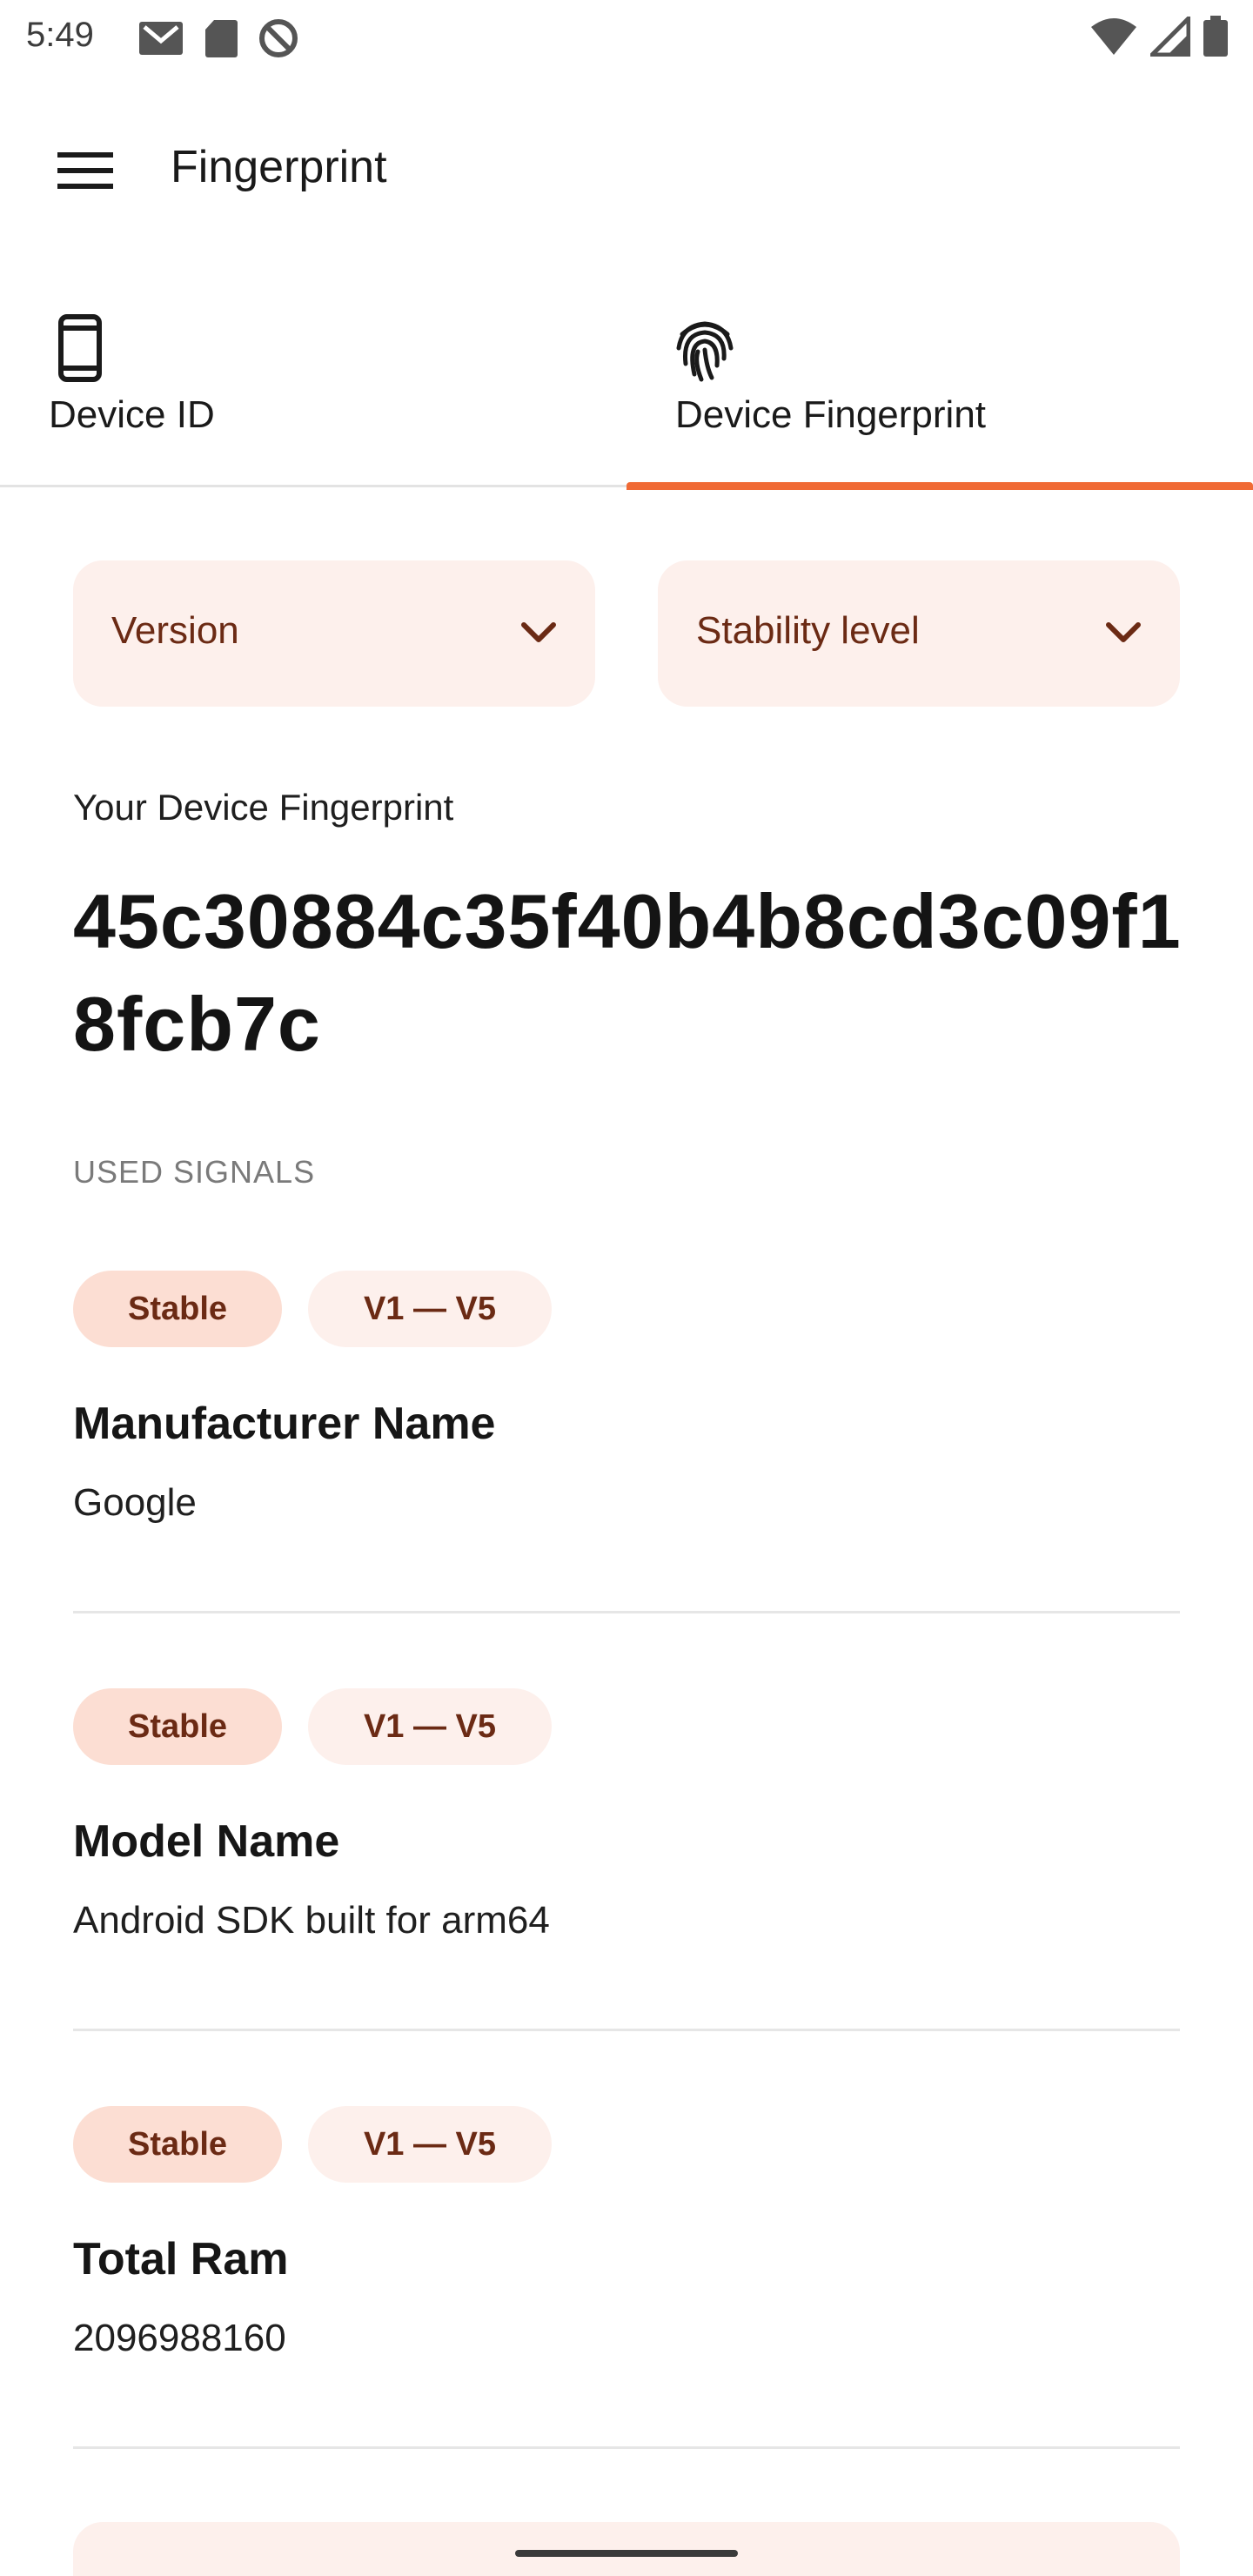 This screenshot has height=2576, width=1253. What do you see at coordinates (206, 1842) in the screenshot?
I see `signal-name: Model Name` at bounding box center [206, 1842].